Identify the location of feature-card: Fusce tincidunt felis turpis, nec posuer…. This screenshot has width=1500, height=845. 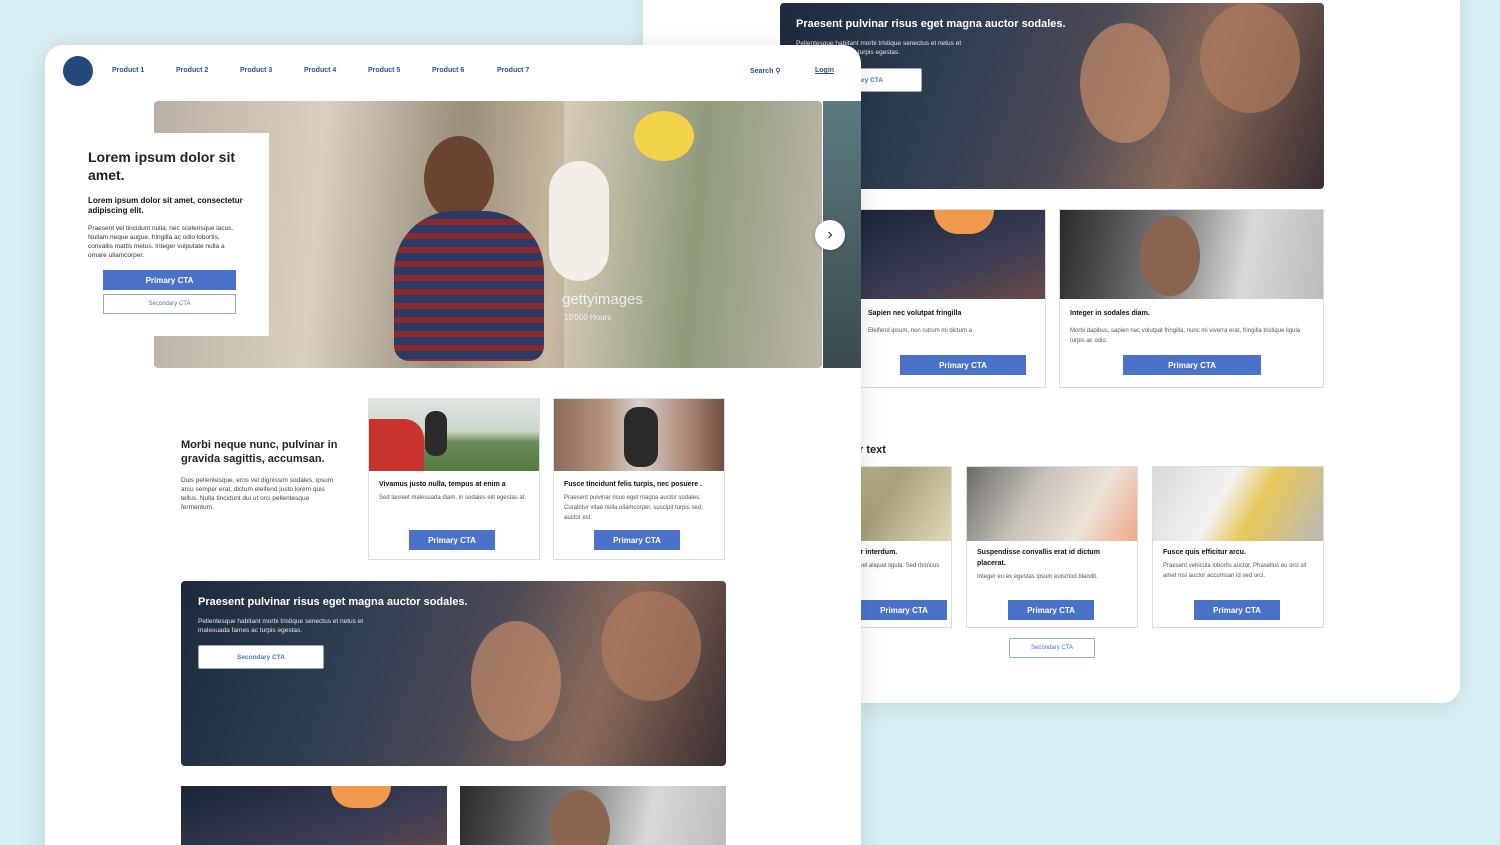
(639, 479).